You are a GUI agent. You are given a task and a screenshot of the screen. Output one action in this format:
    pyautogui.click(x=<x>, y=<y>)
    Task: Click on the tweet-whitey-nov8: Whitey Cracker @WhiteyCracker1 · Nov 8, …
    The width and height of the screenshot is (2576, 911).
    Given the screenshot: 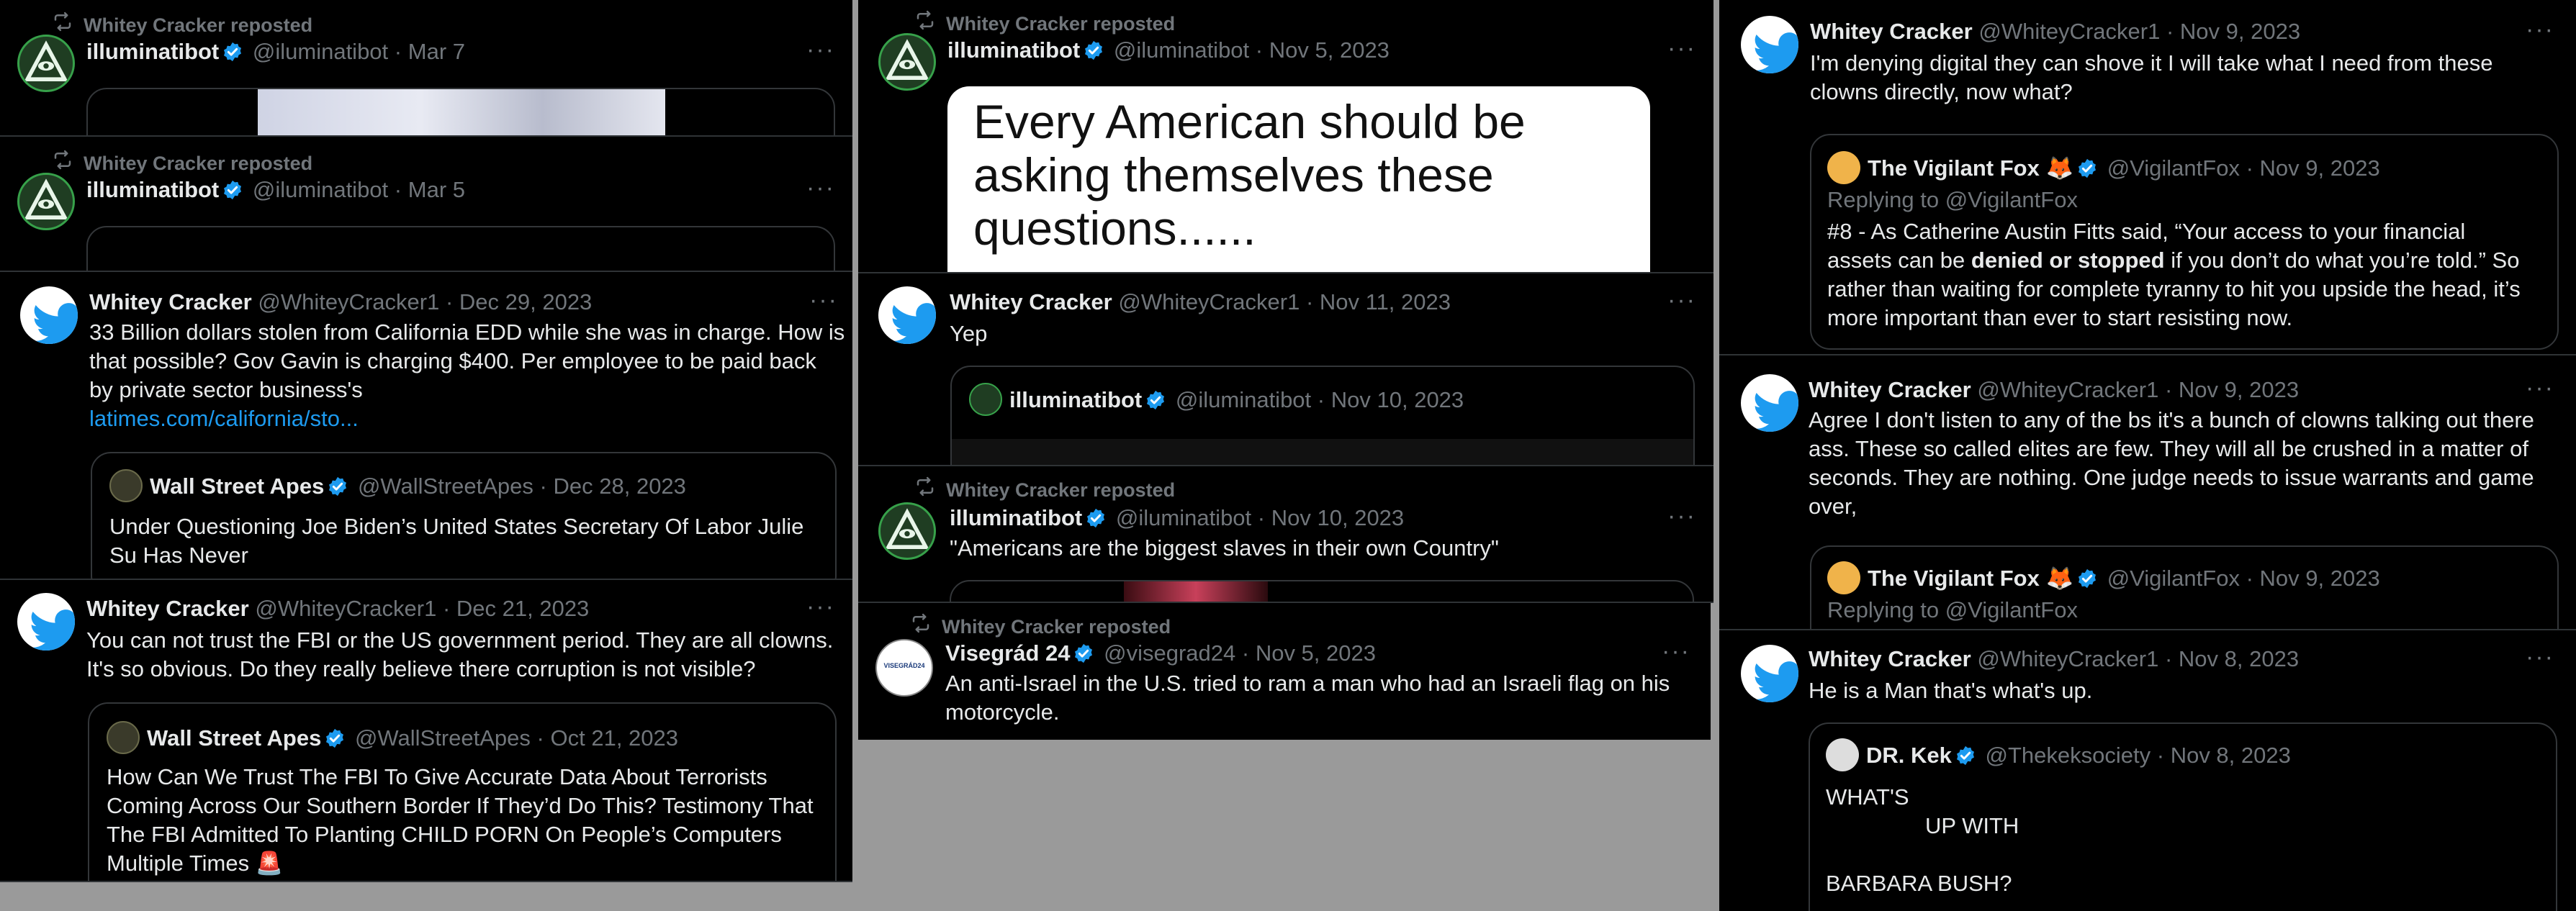 What is the action you would take?
    pyautogui.click(x=2147, y=770)
    